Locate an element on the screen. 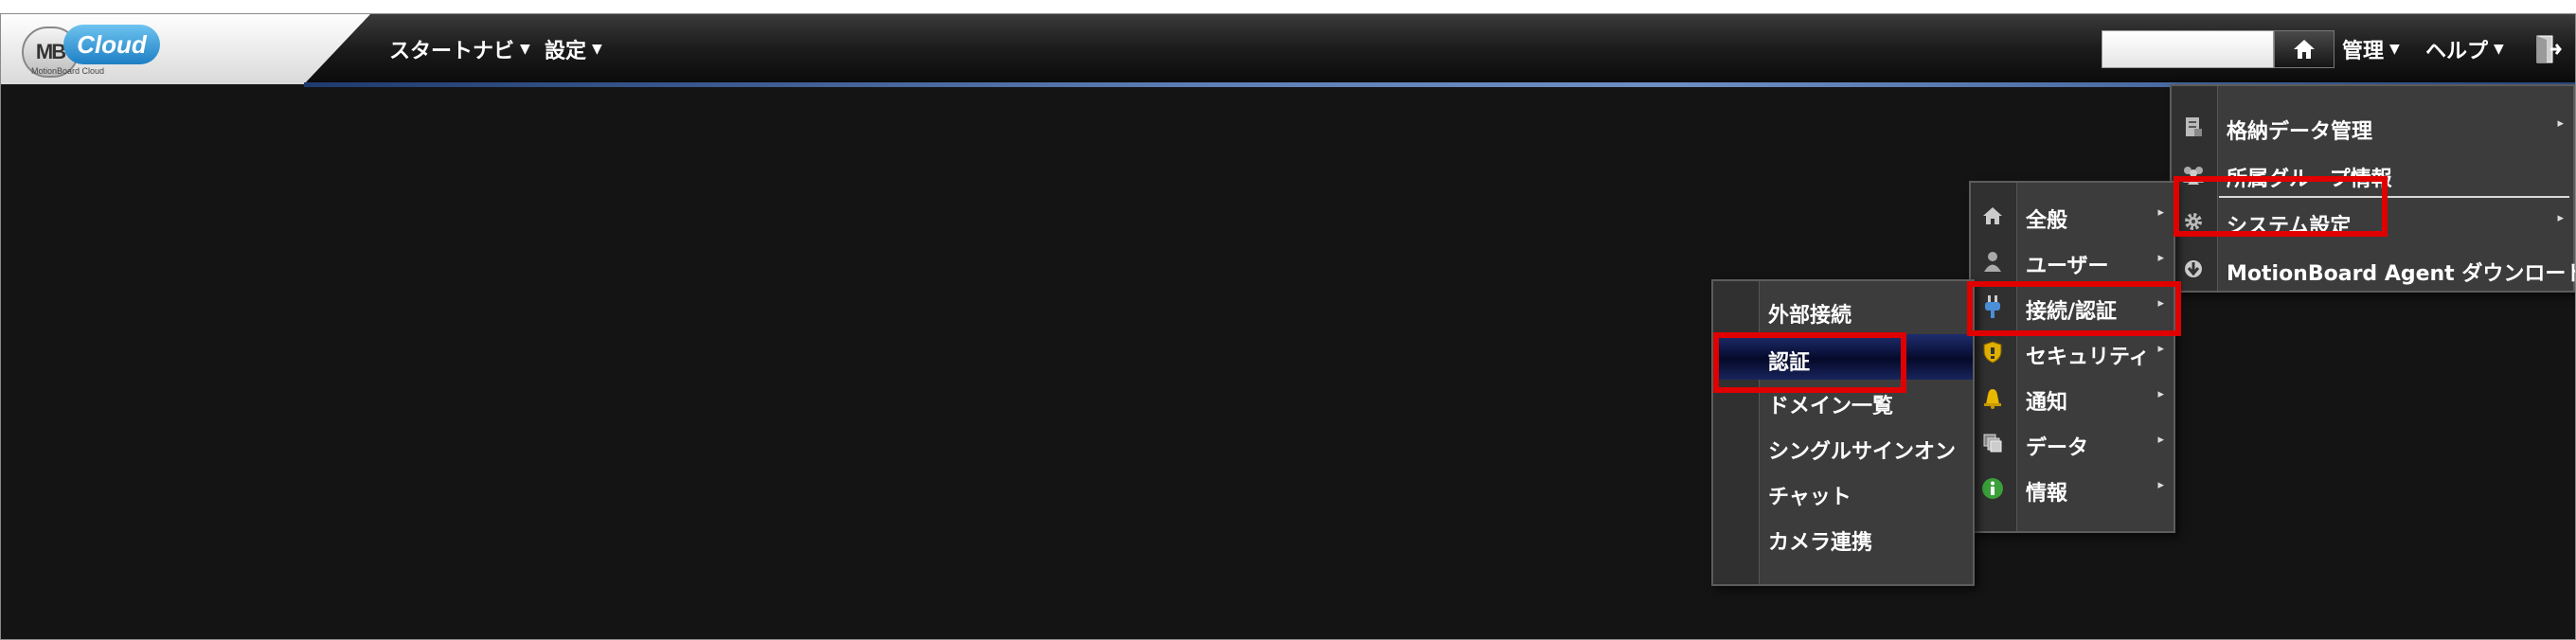 The width and height of the screenshot is (2576, 640). storage-icon is located at coordinates (2193, 127).